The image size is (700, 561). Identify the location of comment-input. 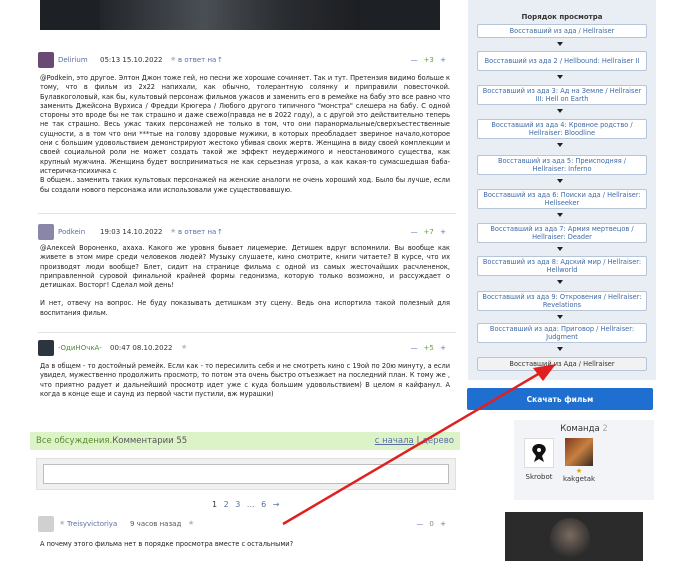
(246, 474).